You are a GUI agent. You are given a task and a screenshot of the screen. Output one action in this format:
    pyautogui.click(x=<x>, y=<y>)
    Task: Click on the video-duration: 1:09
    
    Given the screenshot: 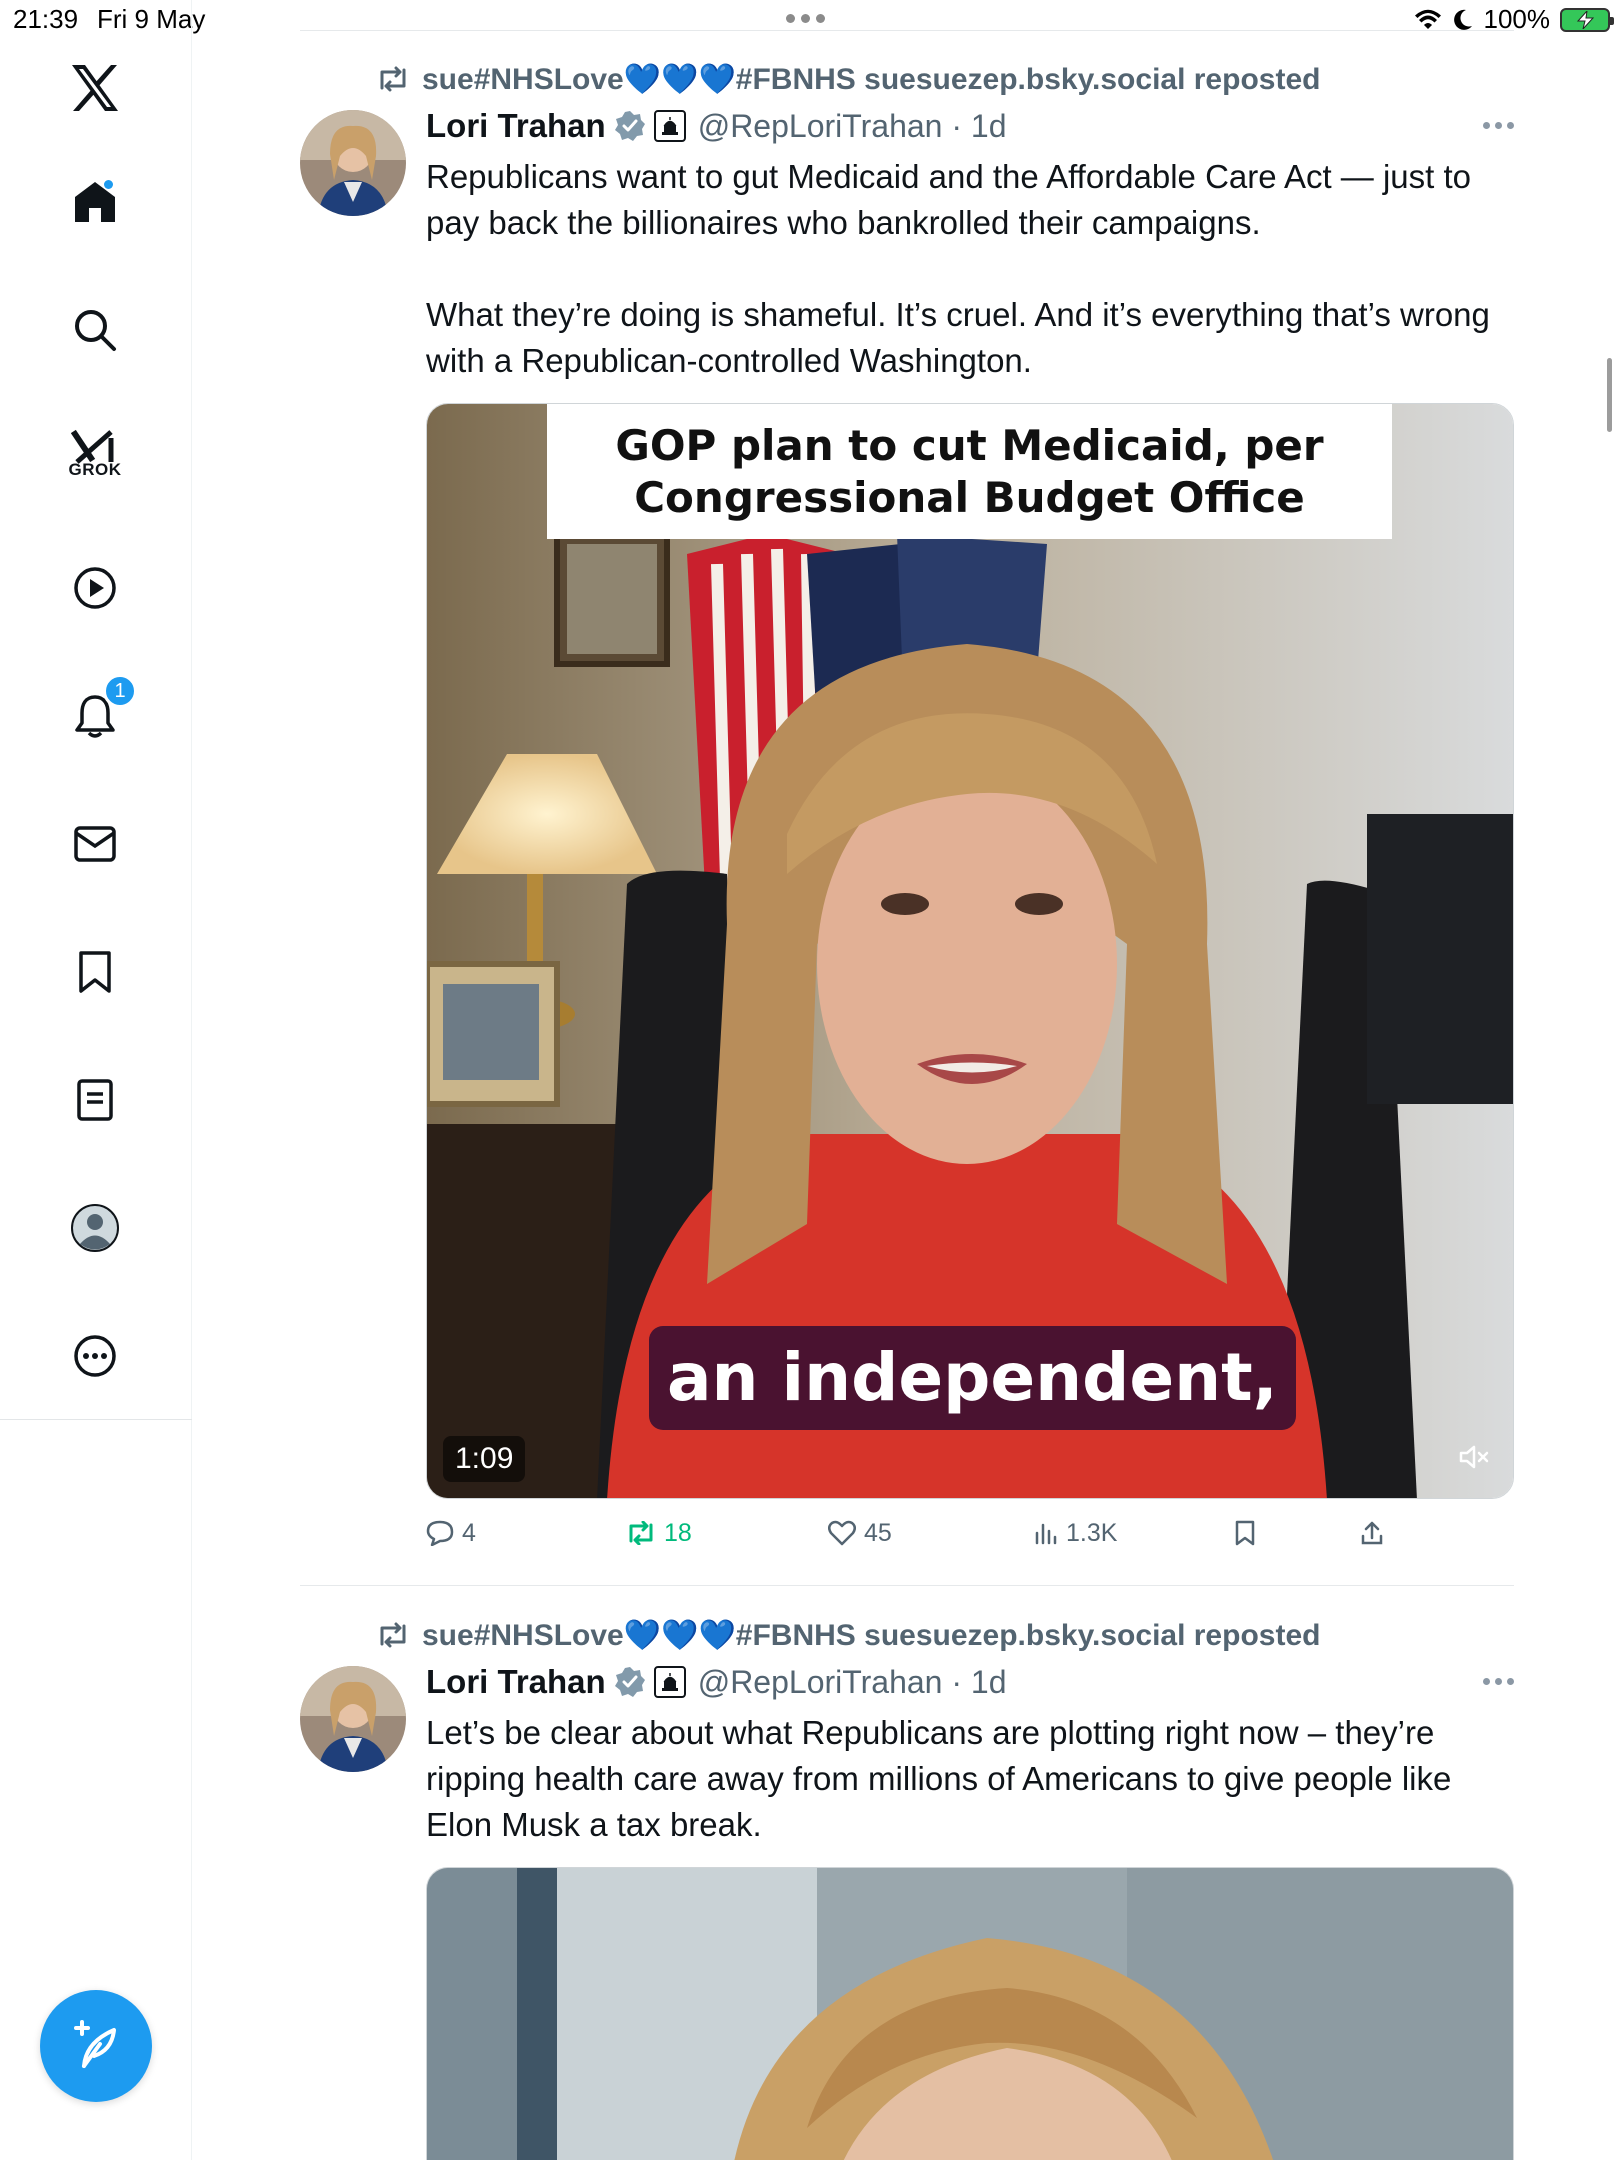 What is the action you would take?
    pyautogui.click(x=484, y=1459)
    